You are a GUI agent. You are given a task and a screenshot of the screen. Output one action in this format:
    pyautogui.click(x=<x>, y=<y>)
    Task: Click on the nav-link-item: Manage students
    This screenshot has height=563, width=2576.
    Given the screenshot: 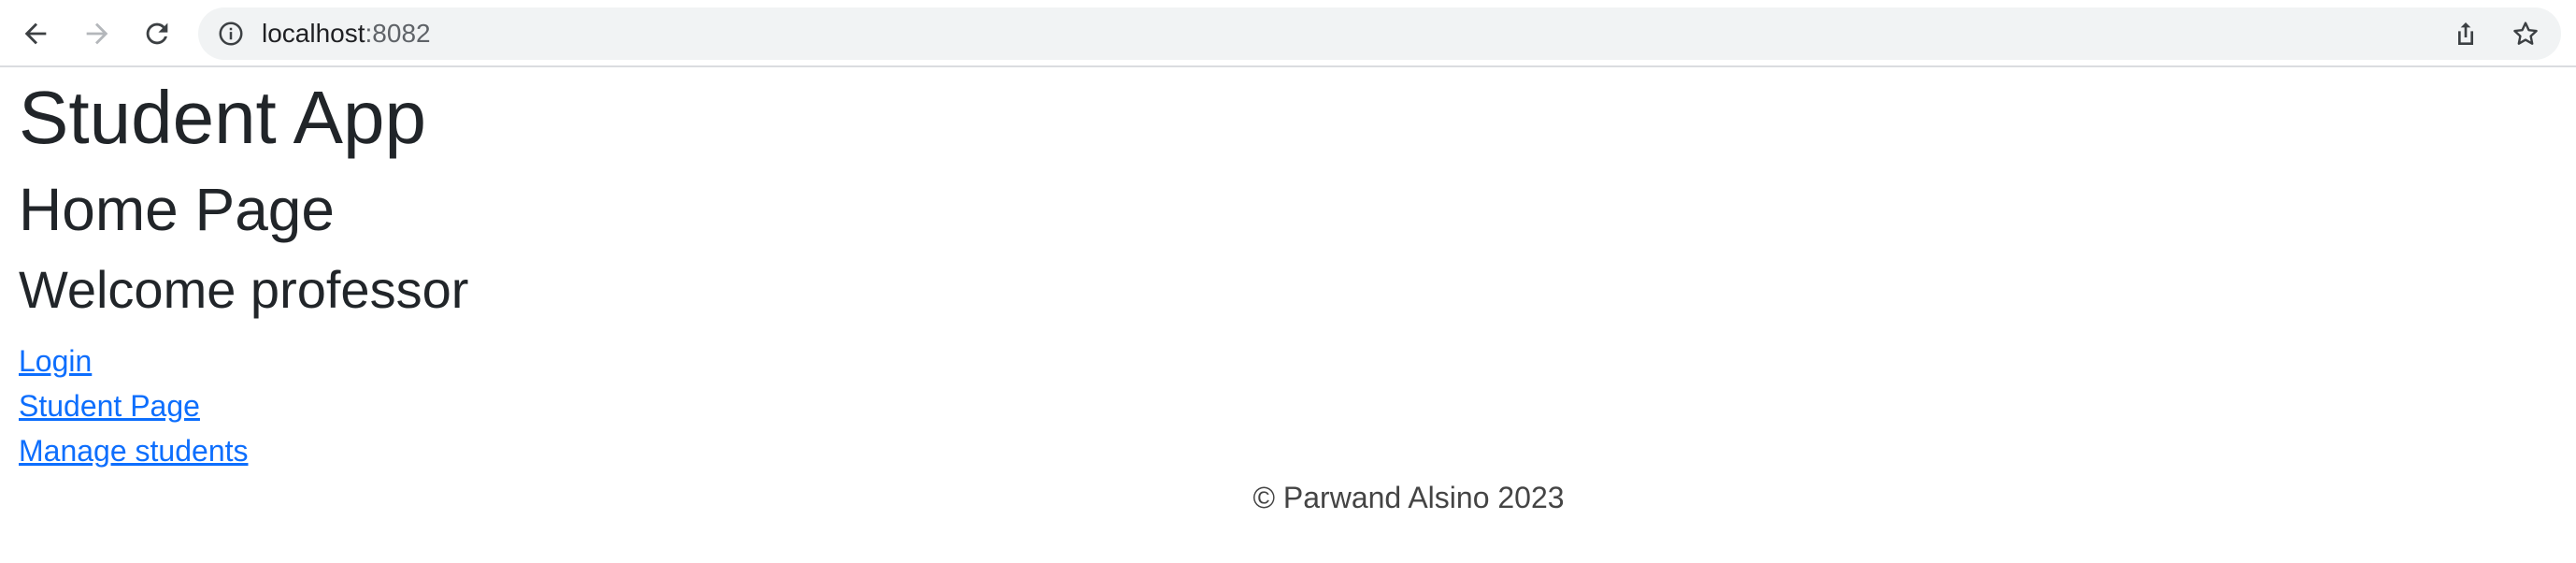 What is the action you would take?
    pyautogui.click(x=134, y=450)
    